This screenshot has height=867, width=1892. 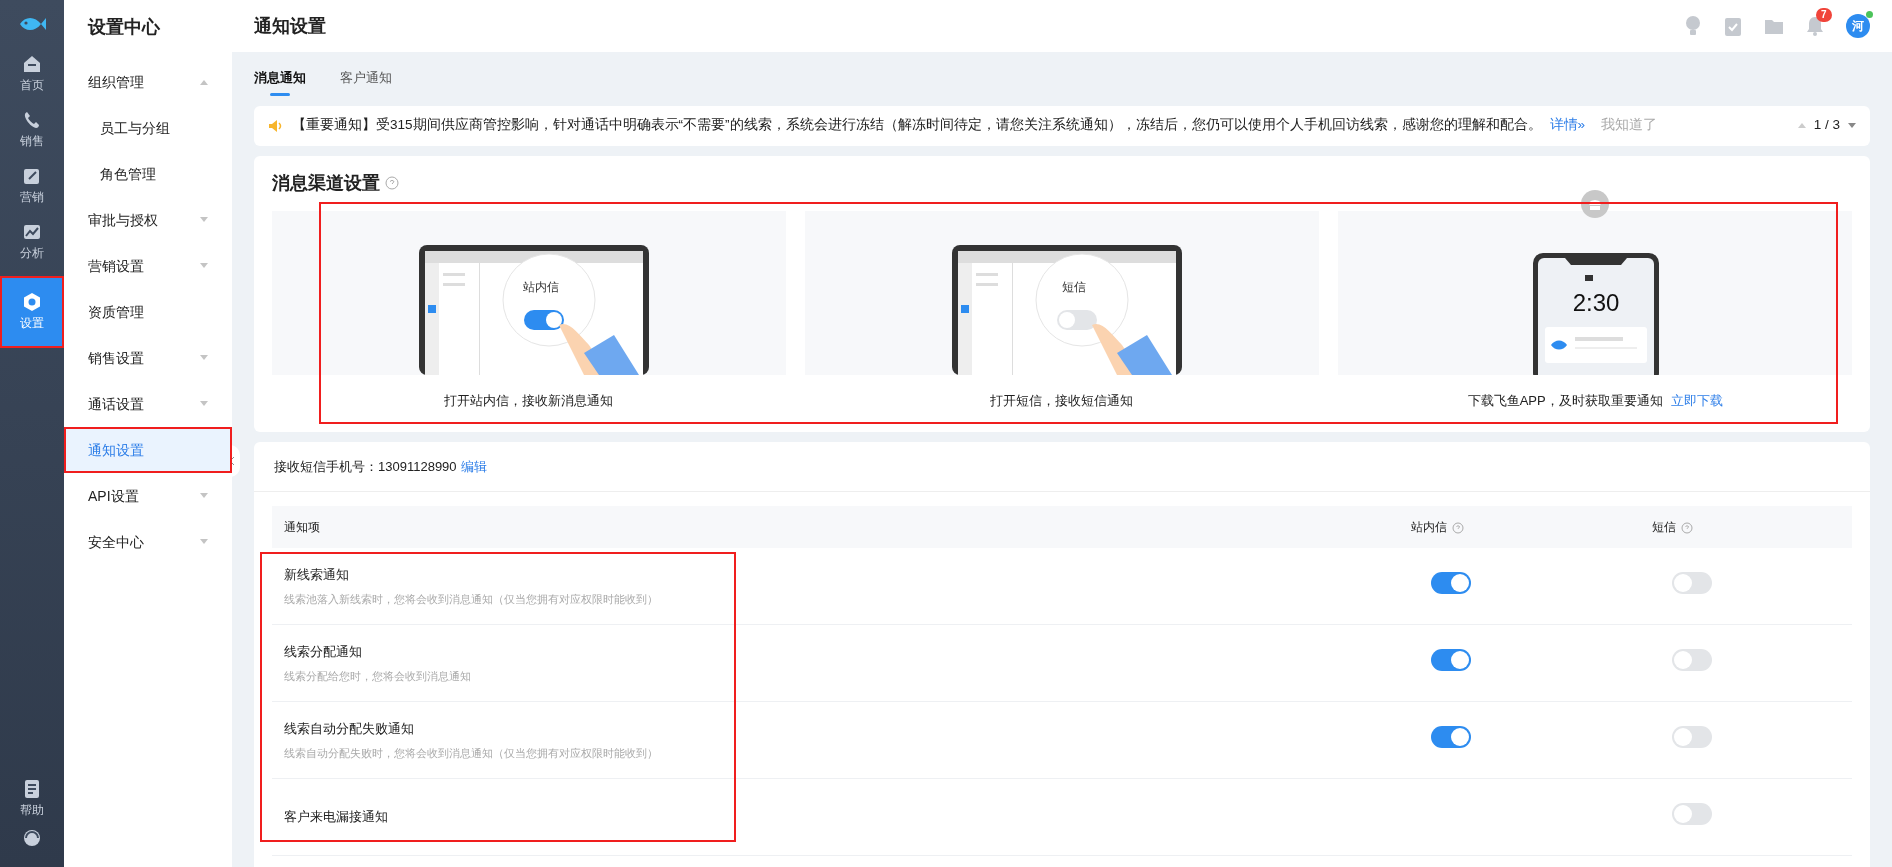 I want to click on notification-title: 客户来电漏接通知, so click(x=336, y=817).